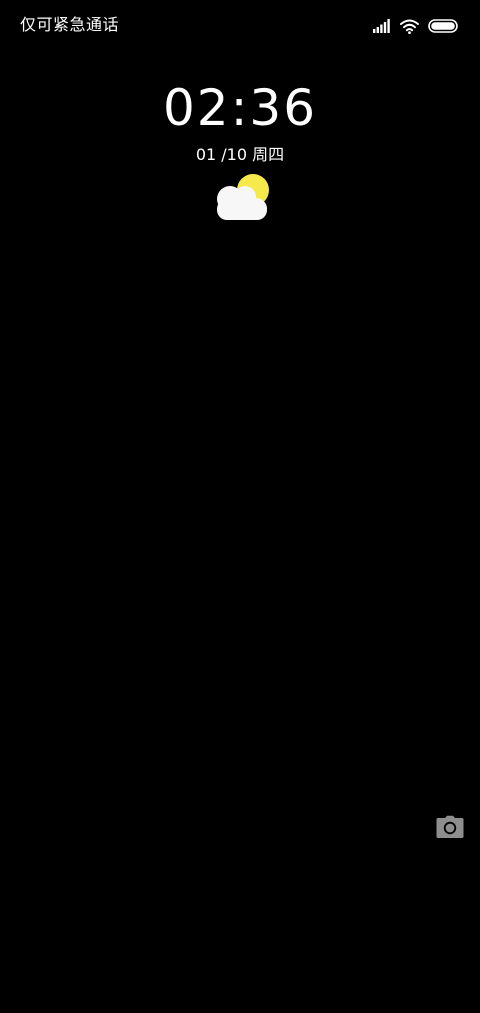 The height and width of the screenshot is (1013, 480). I want to click on status-icons, so click(415, 26).